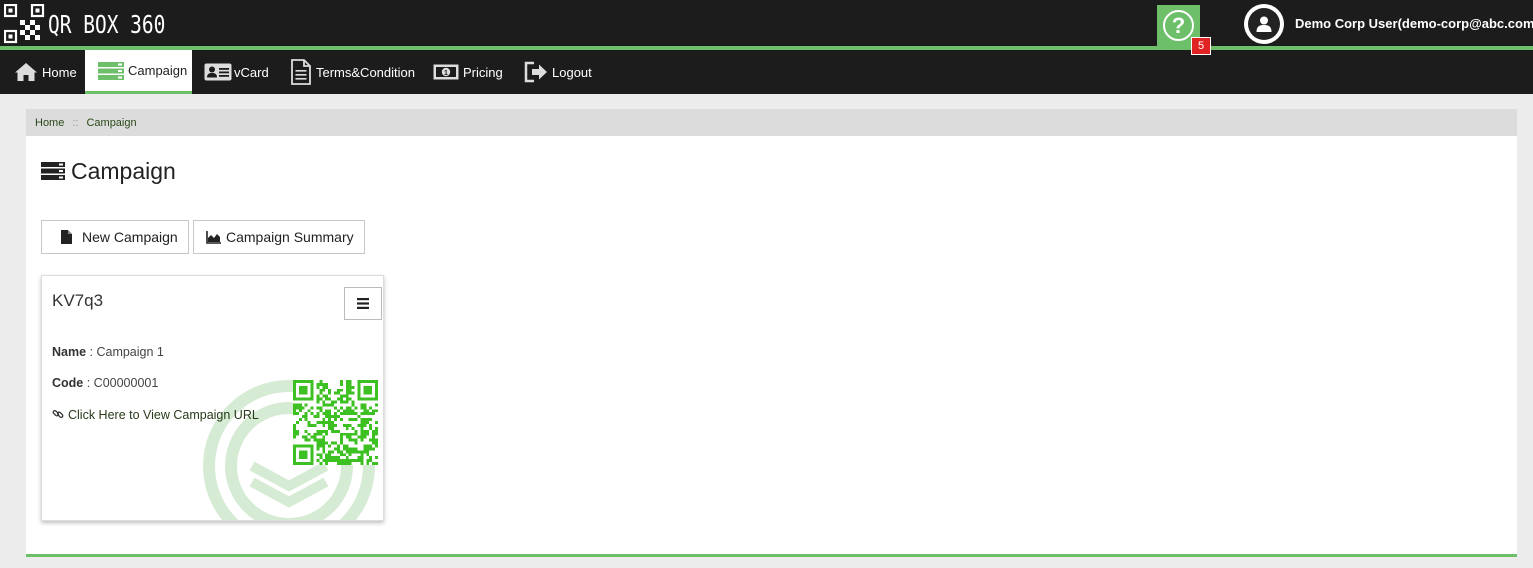  What do you see at coordinates (107, 24) in the screenshot?
I see `logo-text: QR BOX 360` at bounding box center [107, 24].